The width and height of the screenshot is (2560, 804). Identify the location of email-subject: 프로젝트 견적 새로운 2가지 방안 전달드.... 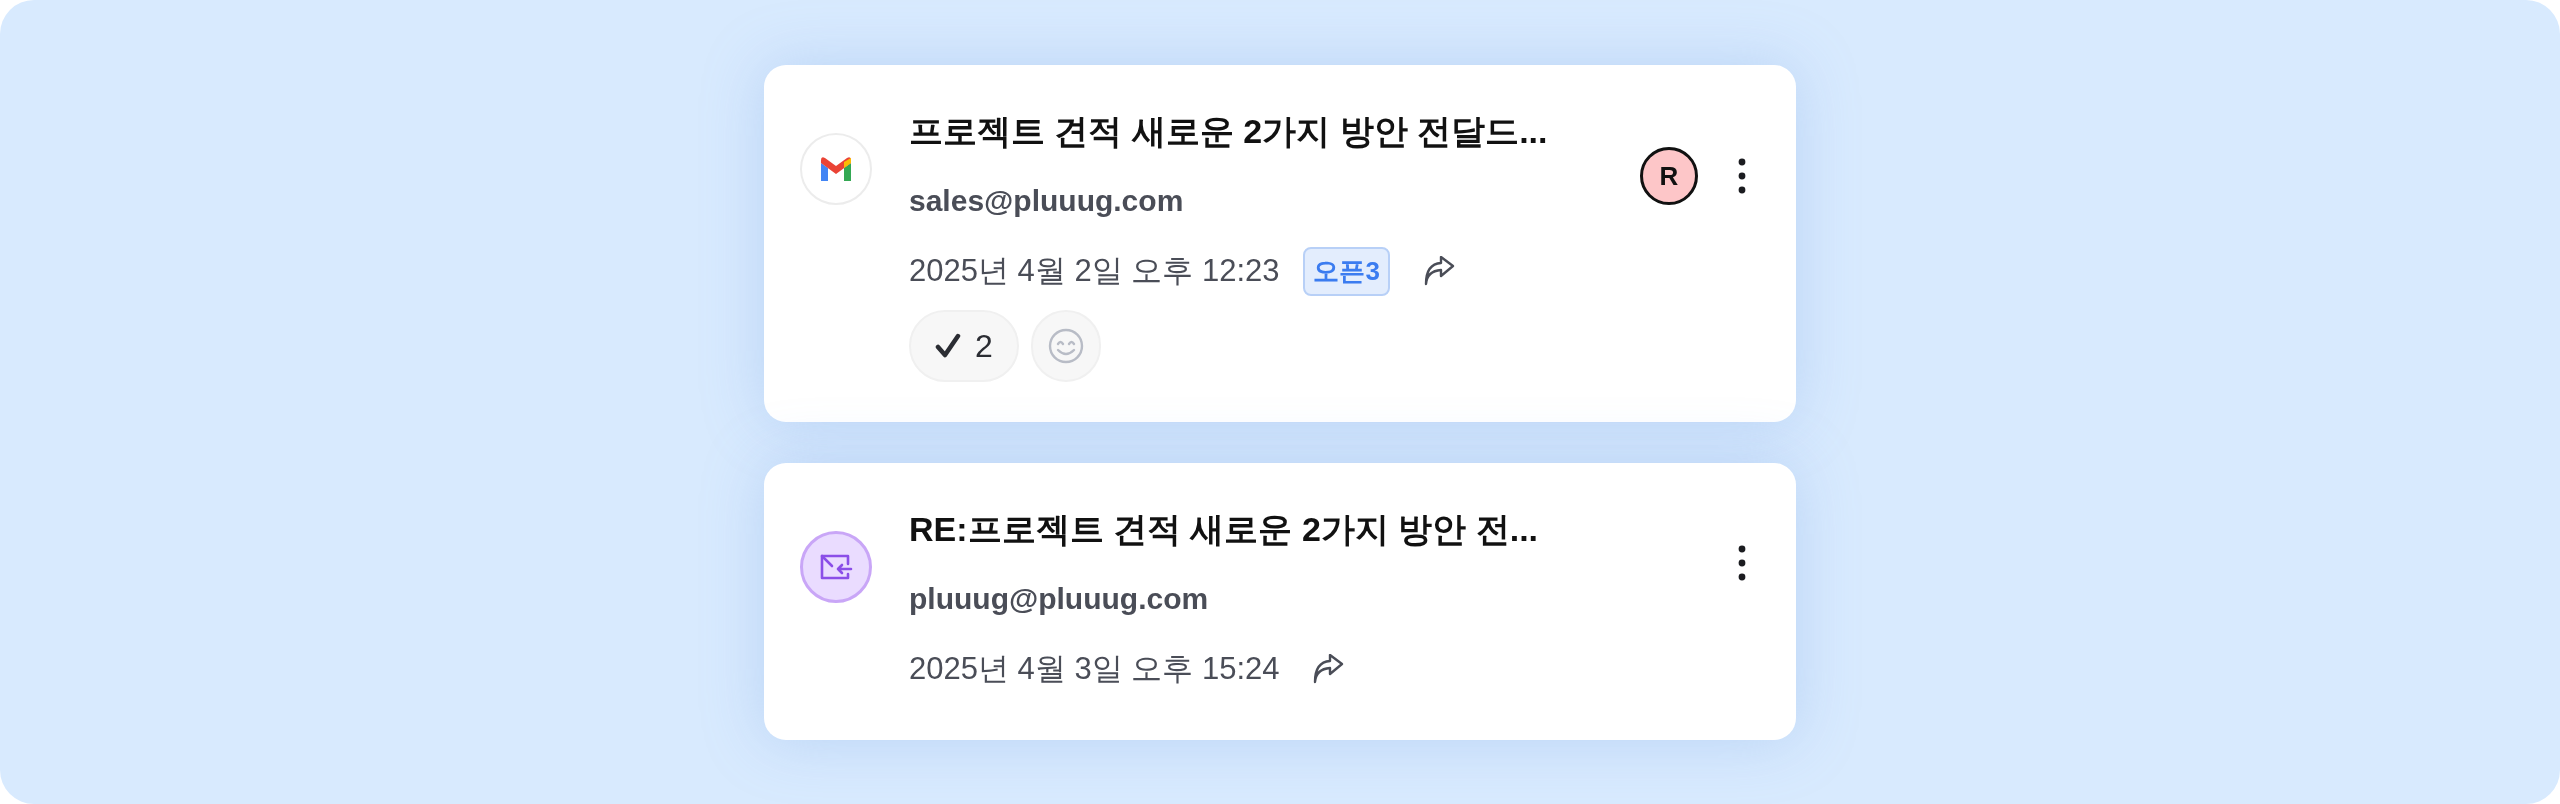
(1229, 131).